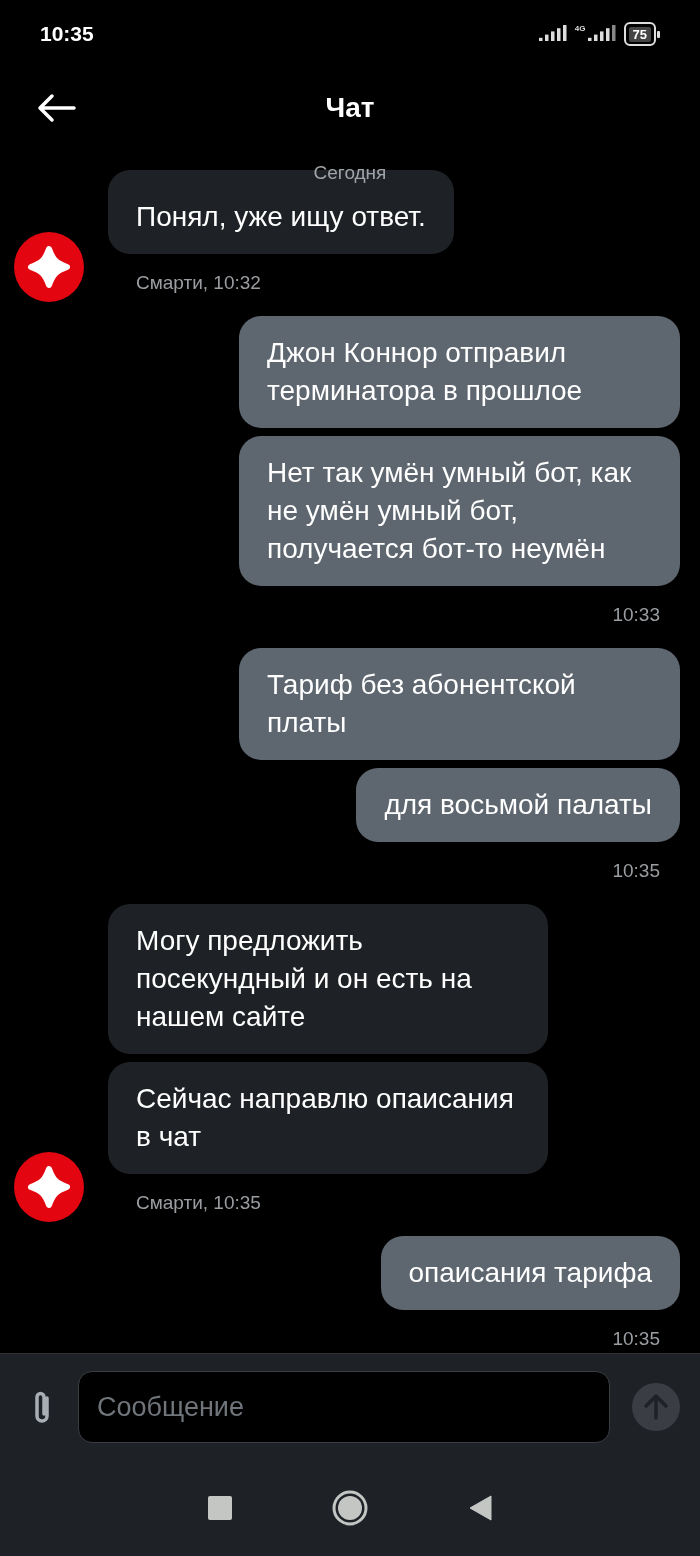 The height and width of the screenshot is (1556, 700). I want to click on message-meta: 10:33, so click(636, 615).